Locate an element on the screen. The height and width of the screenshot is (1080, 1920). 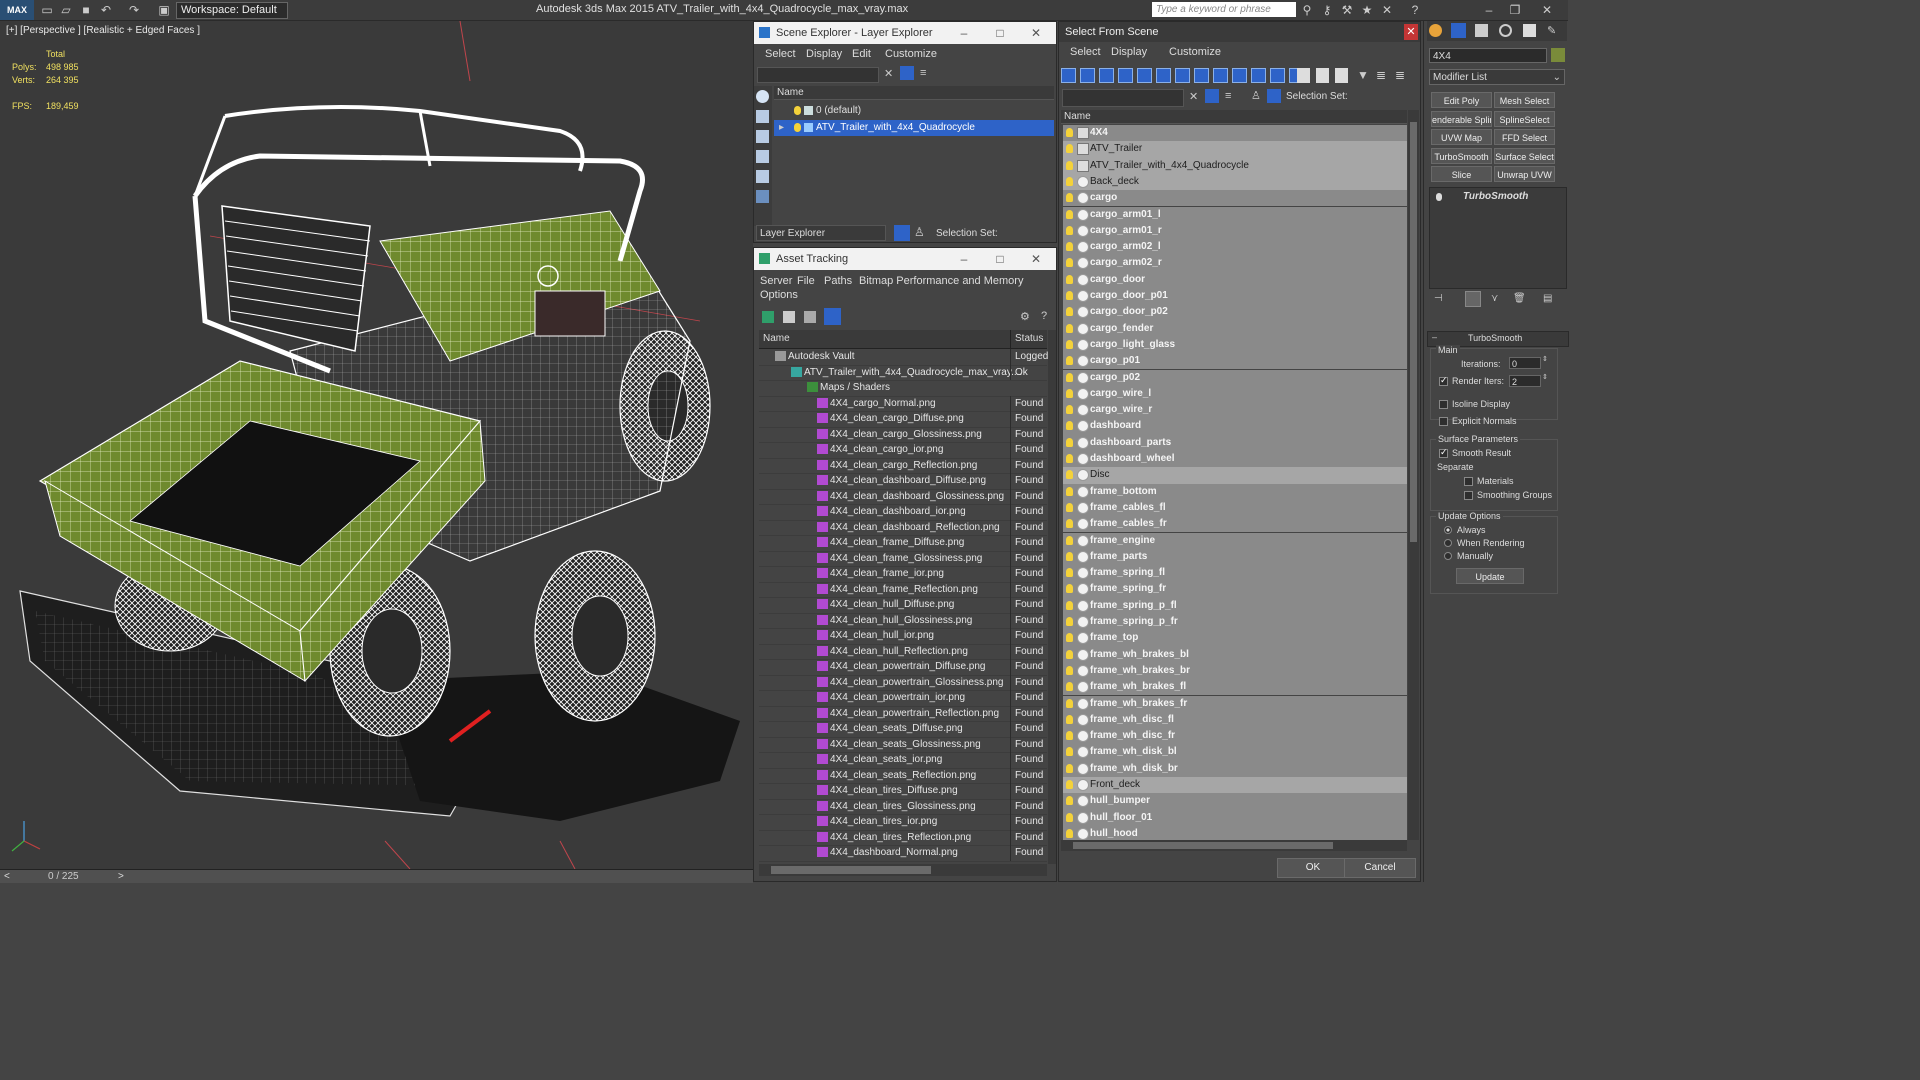
object-list-item: Front_deck is located at coordinates (1235, 785).